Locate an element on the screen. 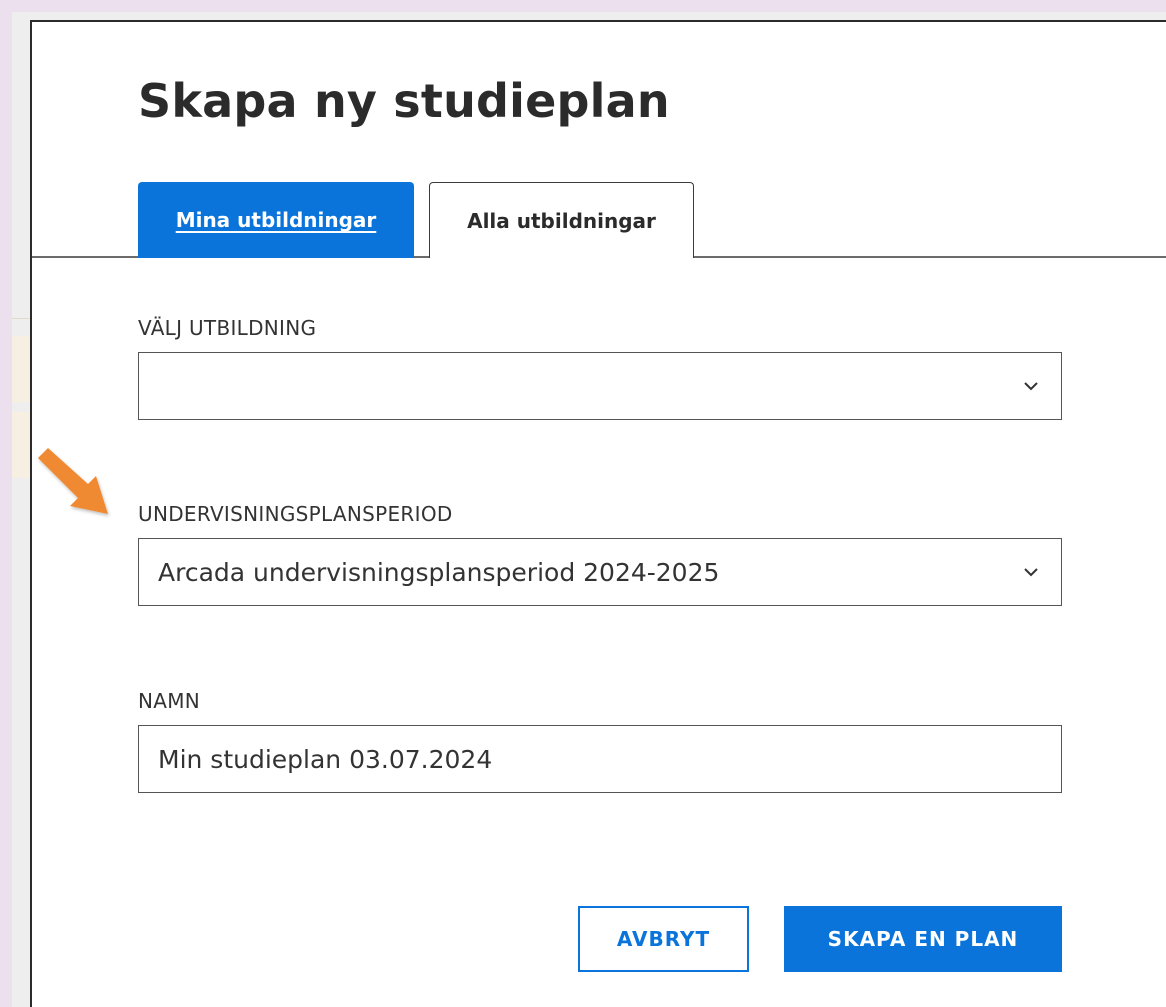  create-plan-button: SKAPA EN PLAN is located at coordinates (923, 939).